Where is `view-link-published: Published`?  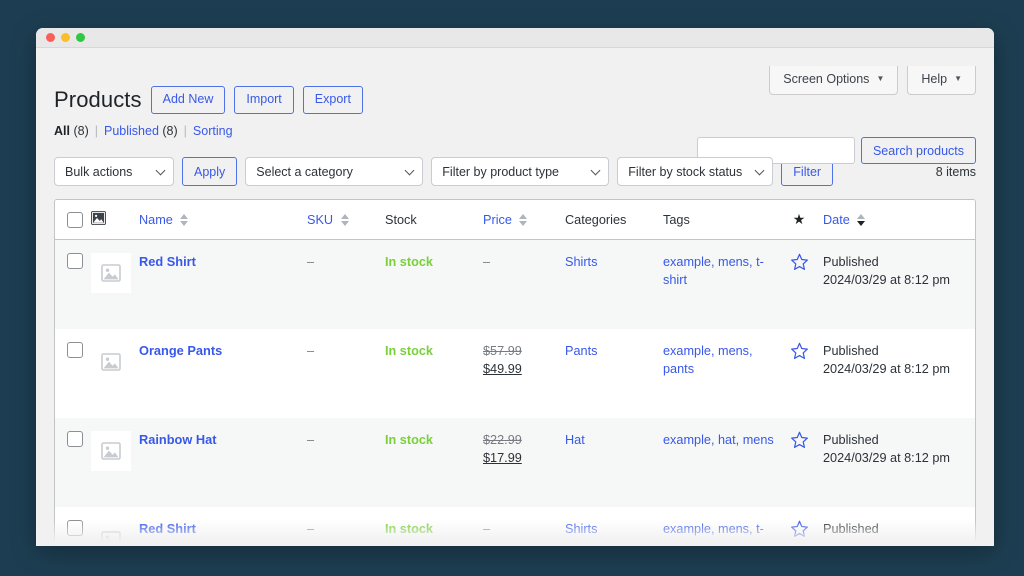
view-link-published: Published is located at coordinates (131, 131).